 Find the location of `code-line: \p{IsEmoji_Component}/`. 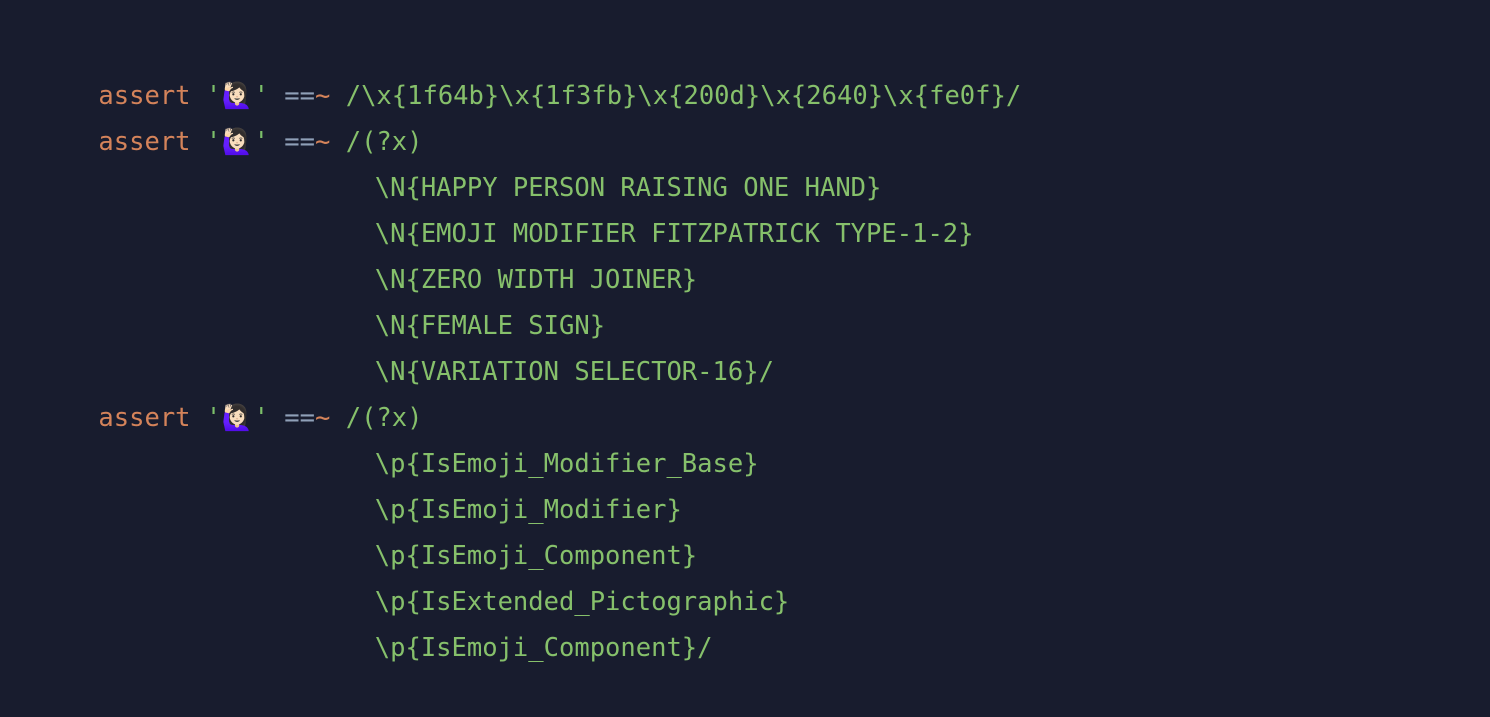

code-line: \p{IsEmoji_Component}/ is located at coordinates (745, 621).